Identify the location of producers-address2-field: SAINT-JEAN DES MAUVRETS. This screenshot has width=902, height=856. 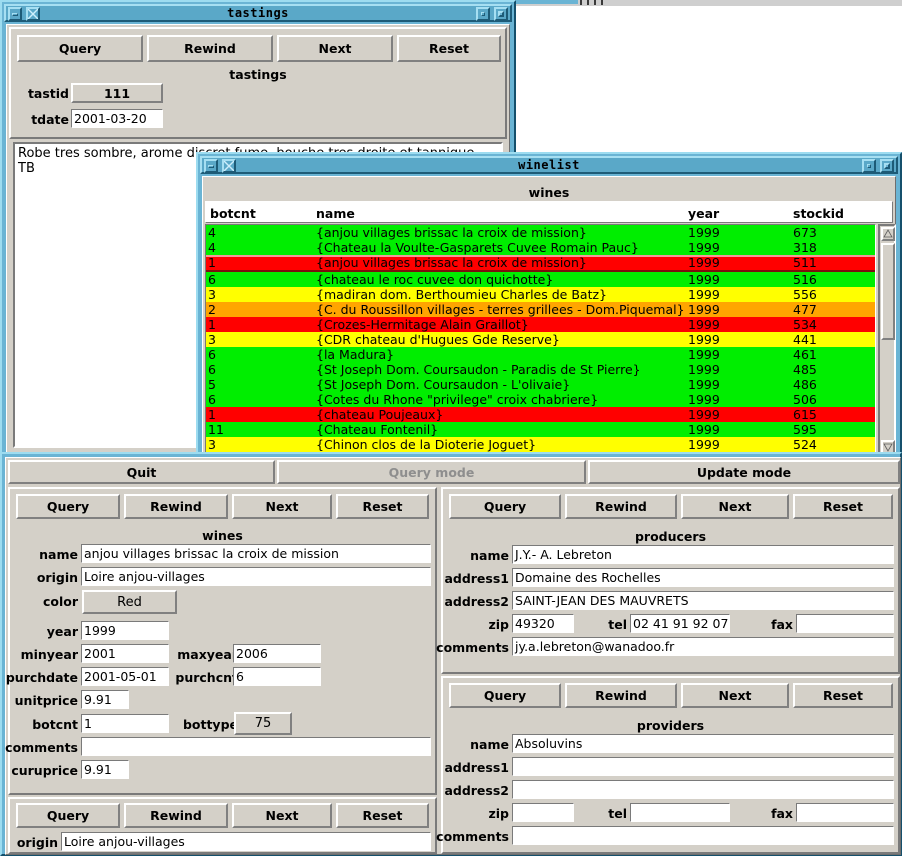
(703, 600).